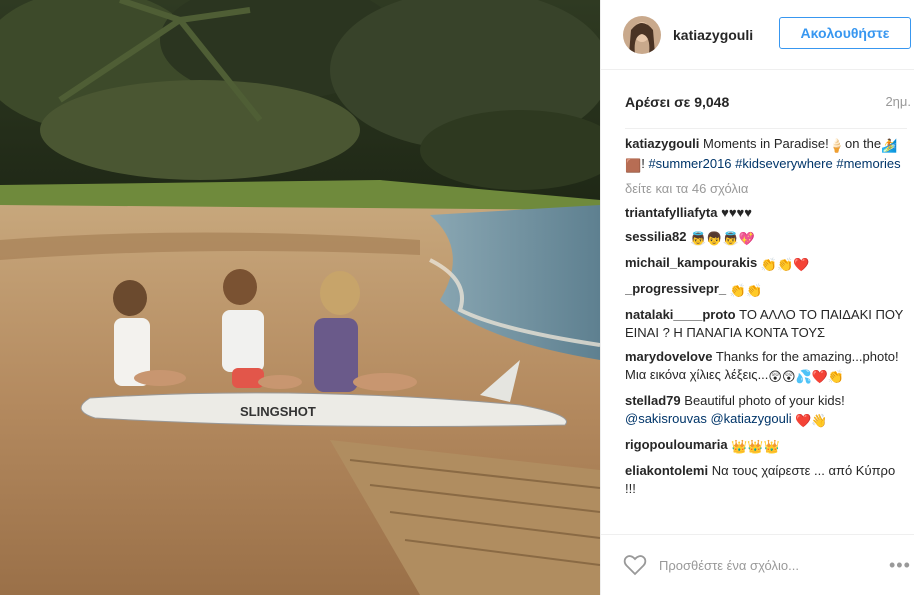 Image resolution: width=914 pixels, height=595 pixels. Describe the element at coordinates (766, 238) in the screenshot. I see `comment: sessilia82 👼👦👼💖` at that location.